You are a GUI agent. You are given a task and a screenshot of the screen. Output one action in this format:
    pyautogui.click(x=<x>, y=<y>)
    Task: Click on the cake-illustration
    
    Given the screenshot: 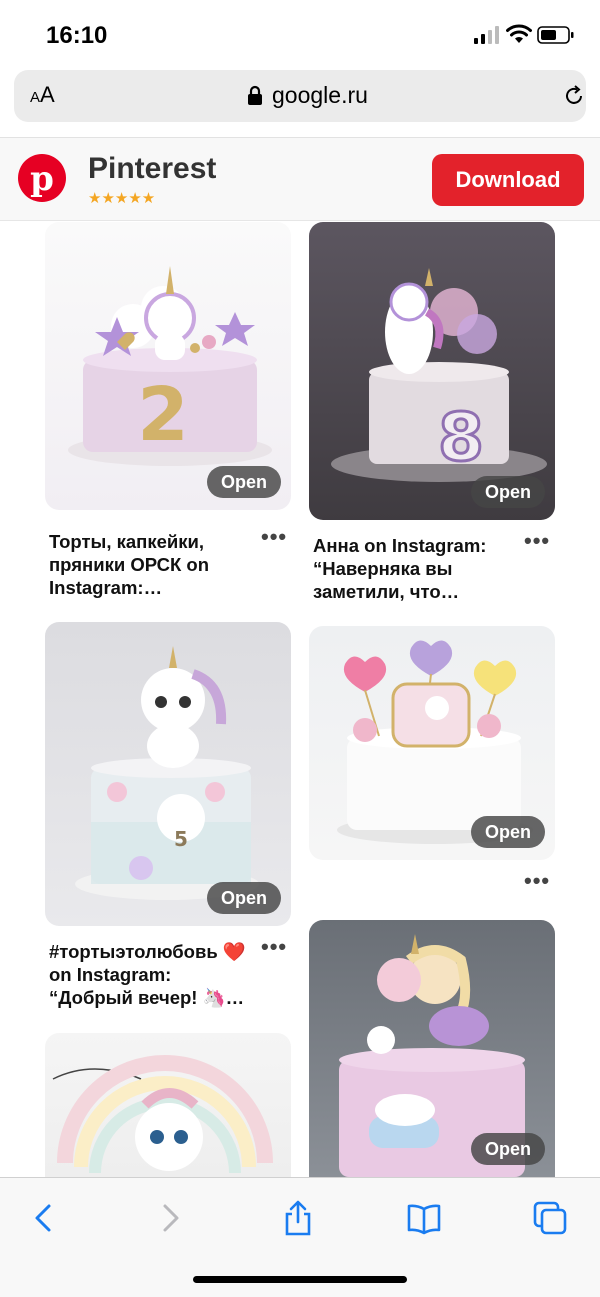 What is the action you would take?
    pyautogui.click(x=162, y=1114)
    